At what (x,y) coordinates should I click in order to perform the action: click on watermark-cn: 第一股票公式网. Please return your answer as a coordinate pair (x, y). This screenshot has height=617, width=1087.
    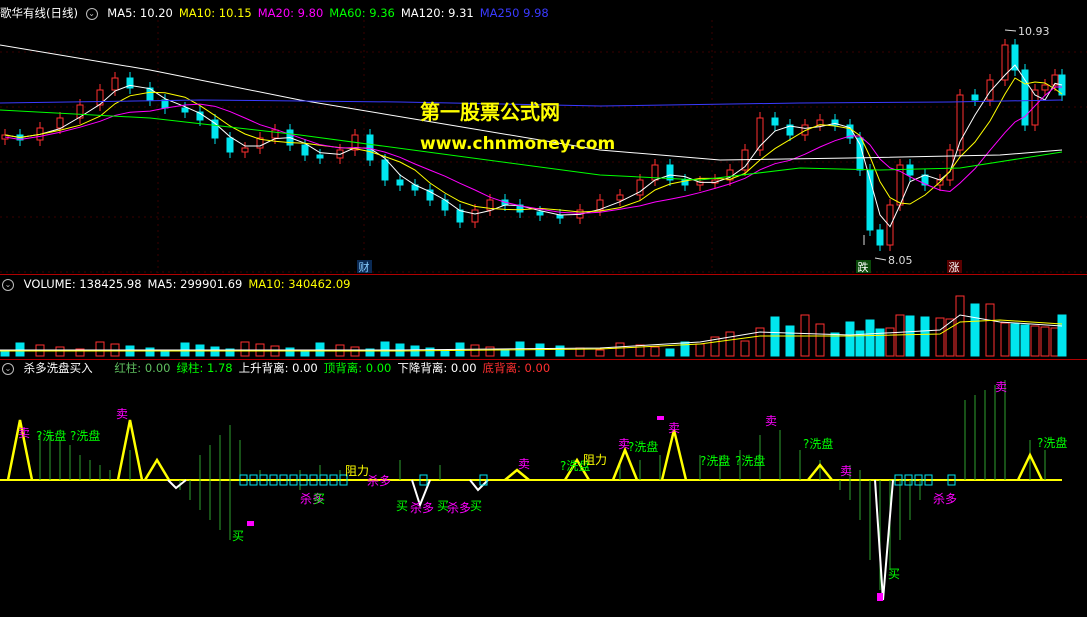
    Looking at the image, I should click on (490, 112).